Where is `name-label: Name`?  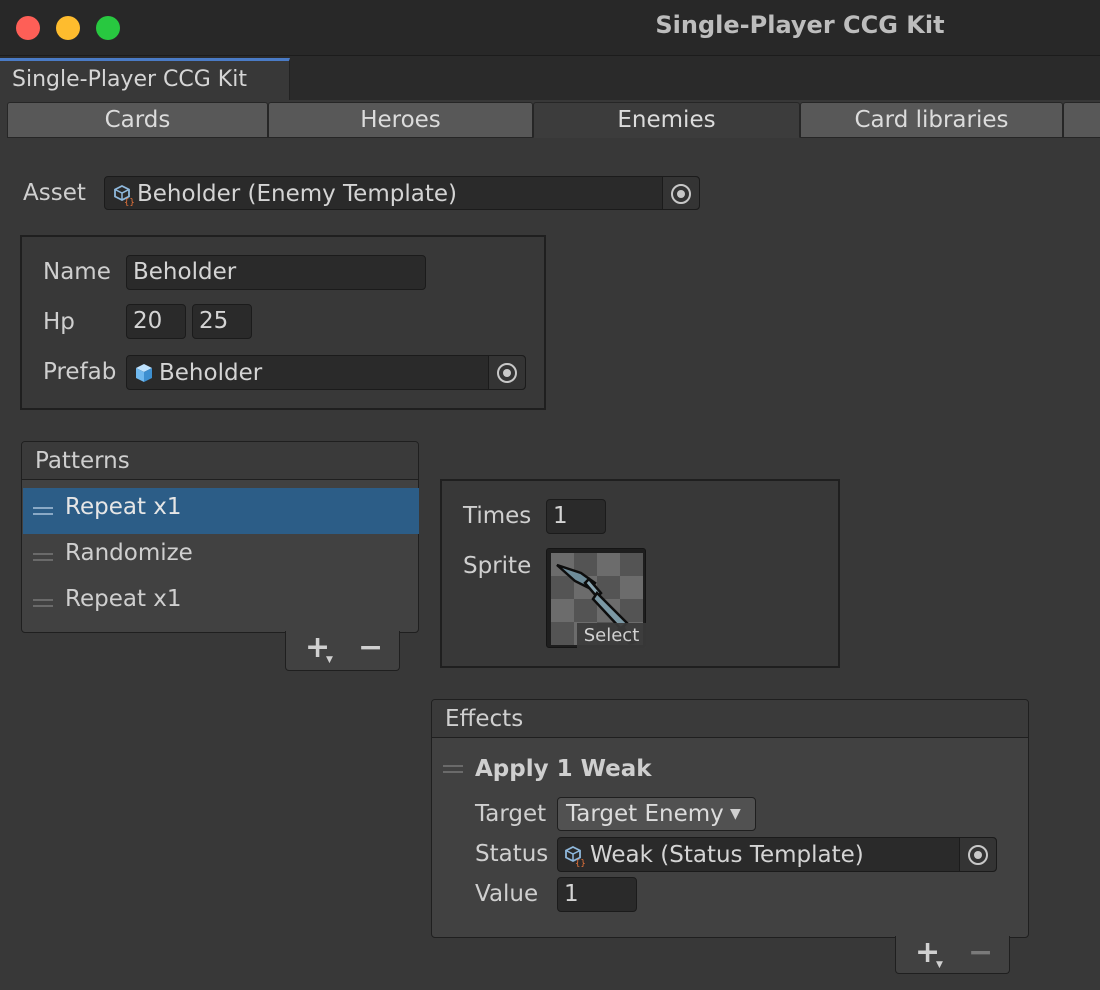 name-label: Name is located at coordinates (77, 272).